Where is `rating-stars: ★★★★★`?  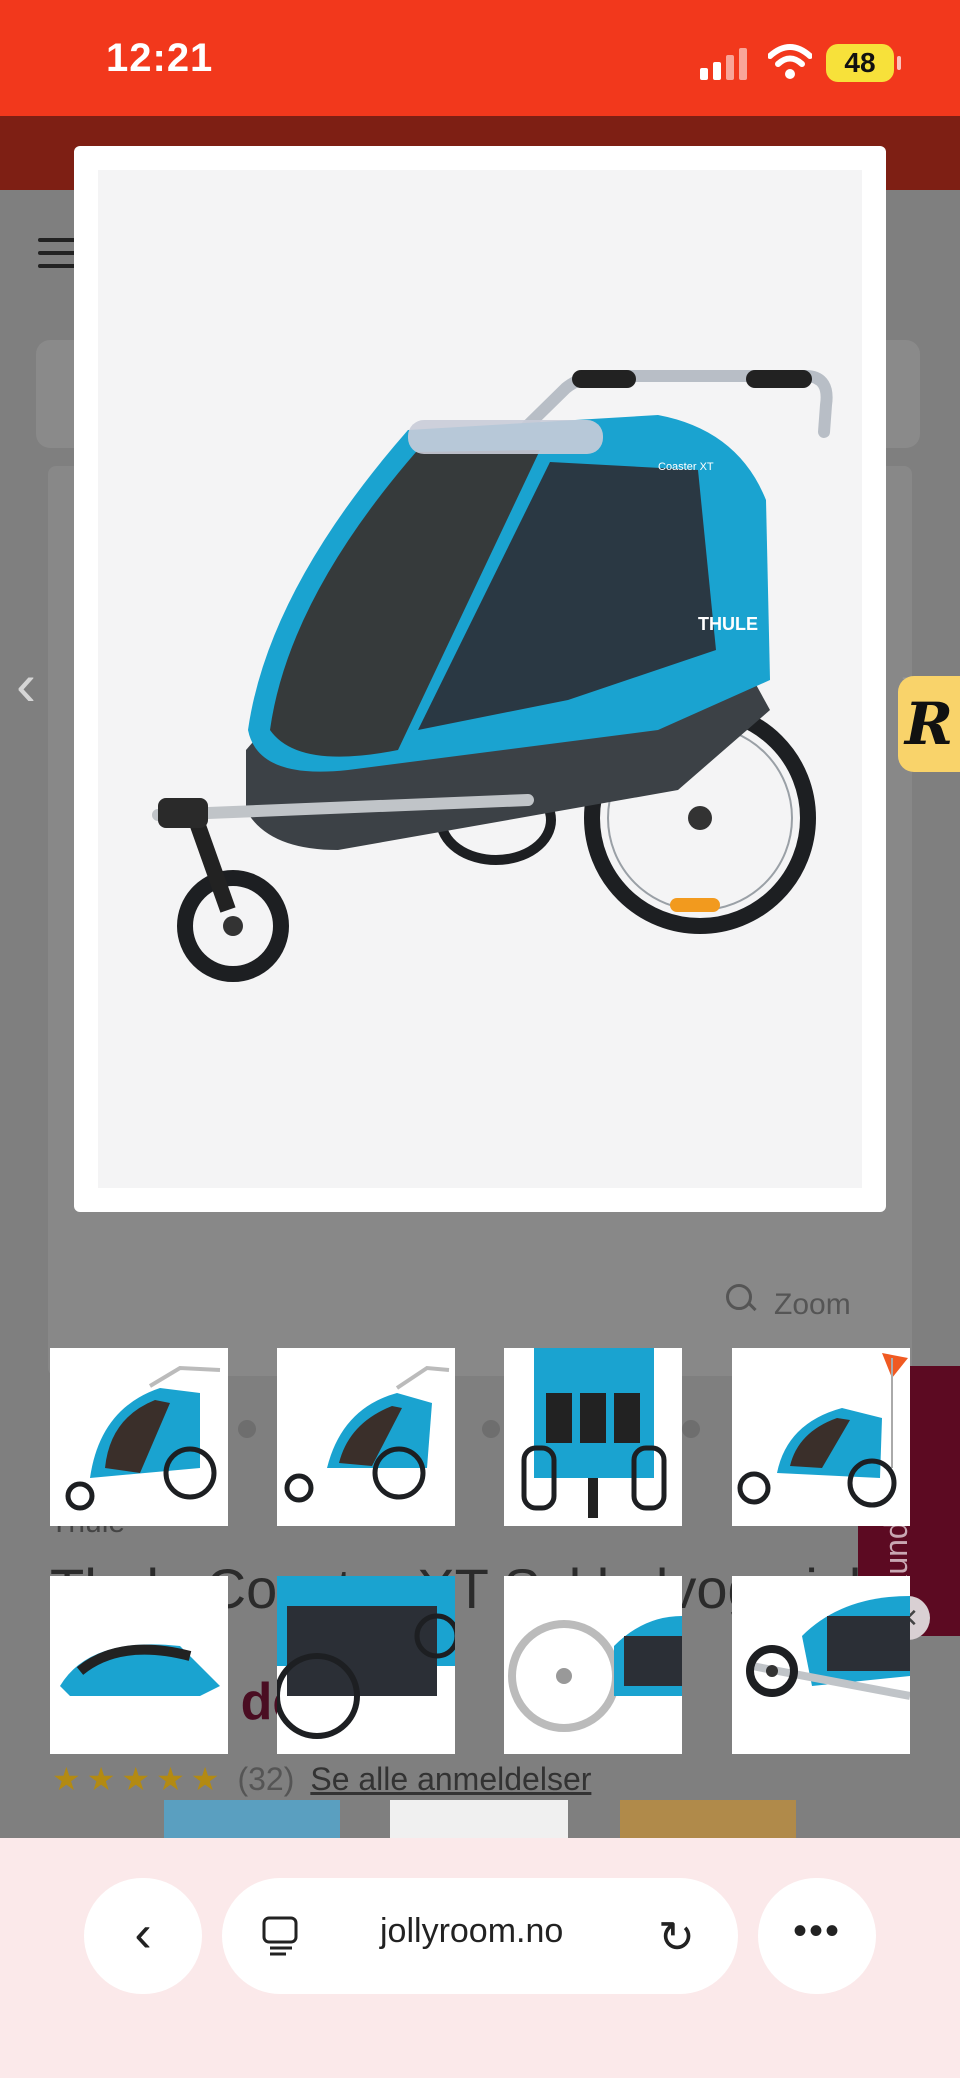 rating-stars: ★★★★★ is located at coordinates (139, 1779).